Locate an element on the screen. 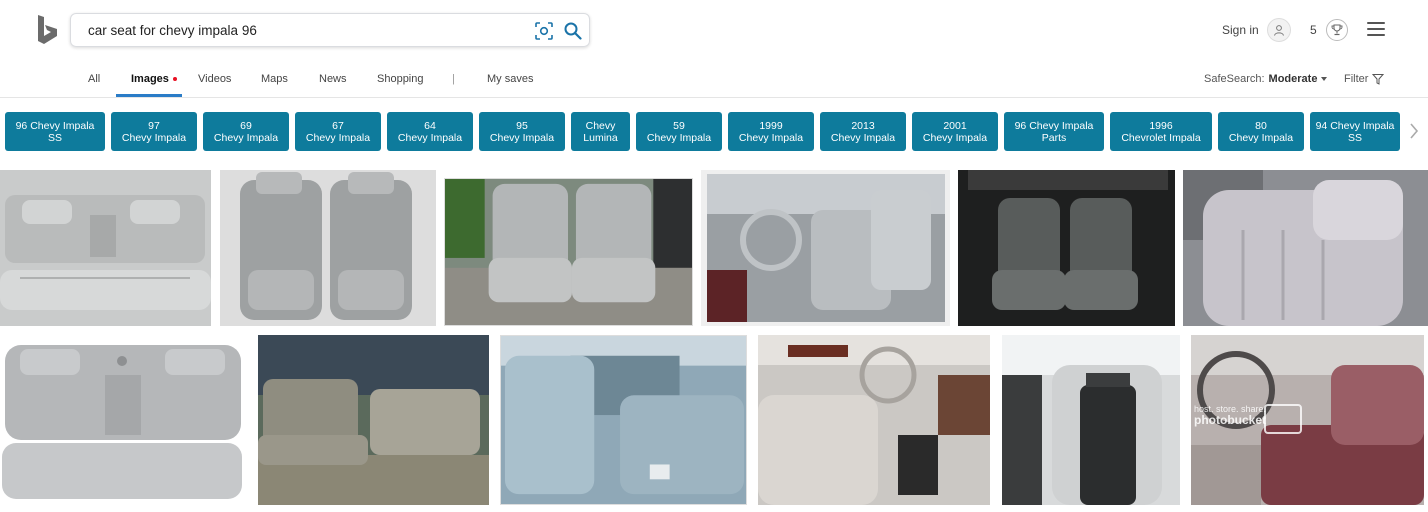 Image resolution: width=1428 pixels, height=512 pixels. chip-line-1: 1996 is located at coordinates (1161, 125).